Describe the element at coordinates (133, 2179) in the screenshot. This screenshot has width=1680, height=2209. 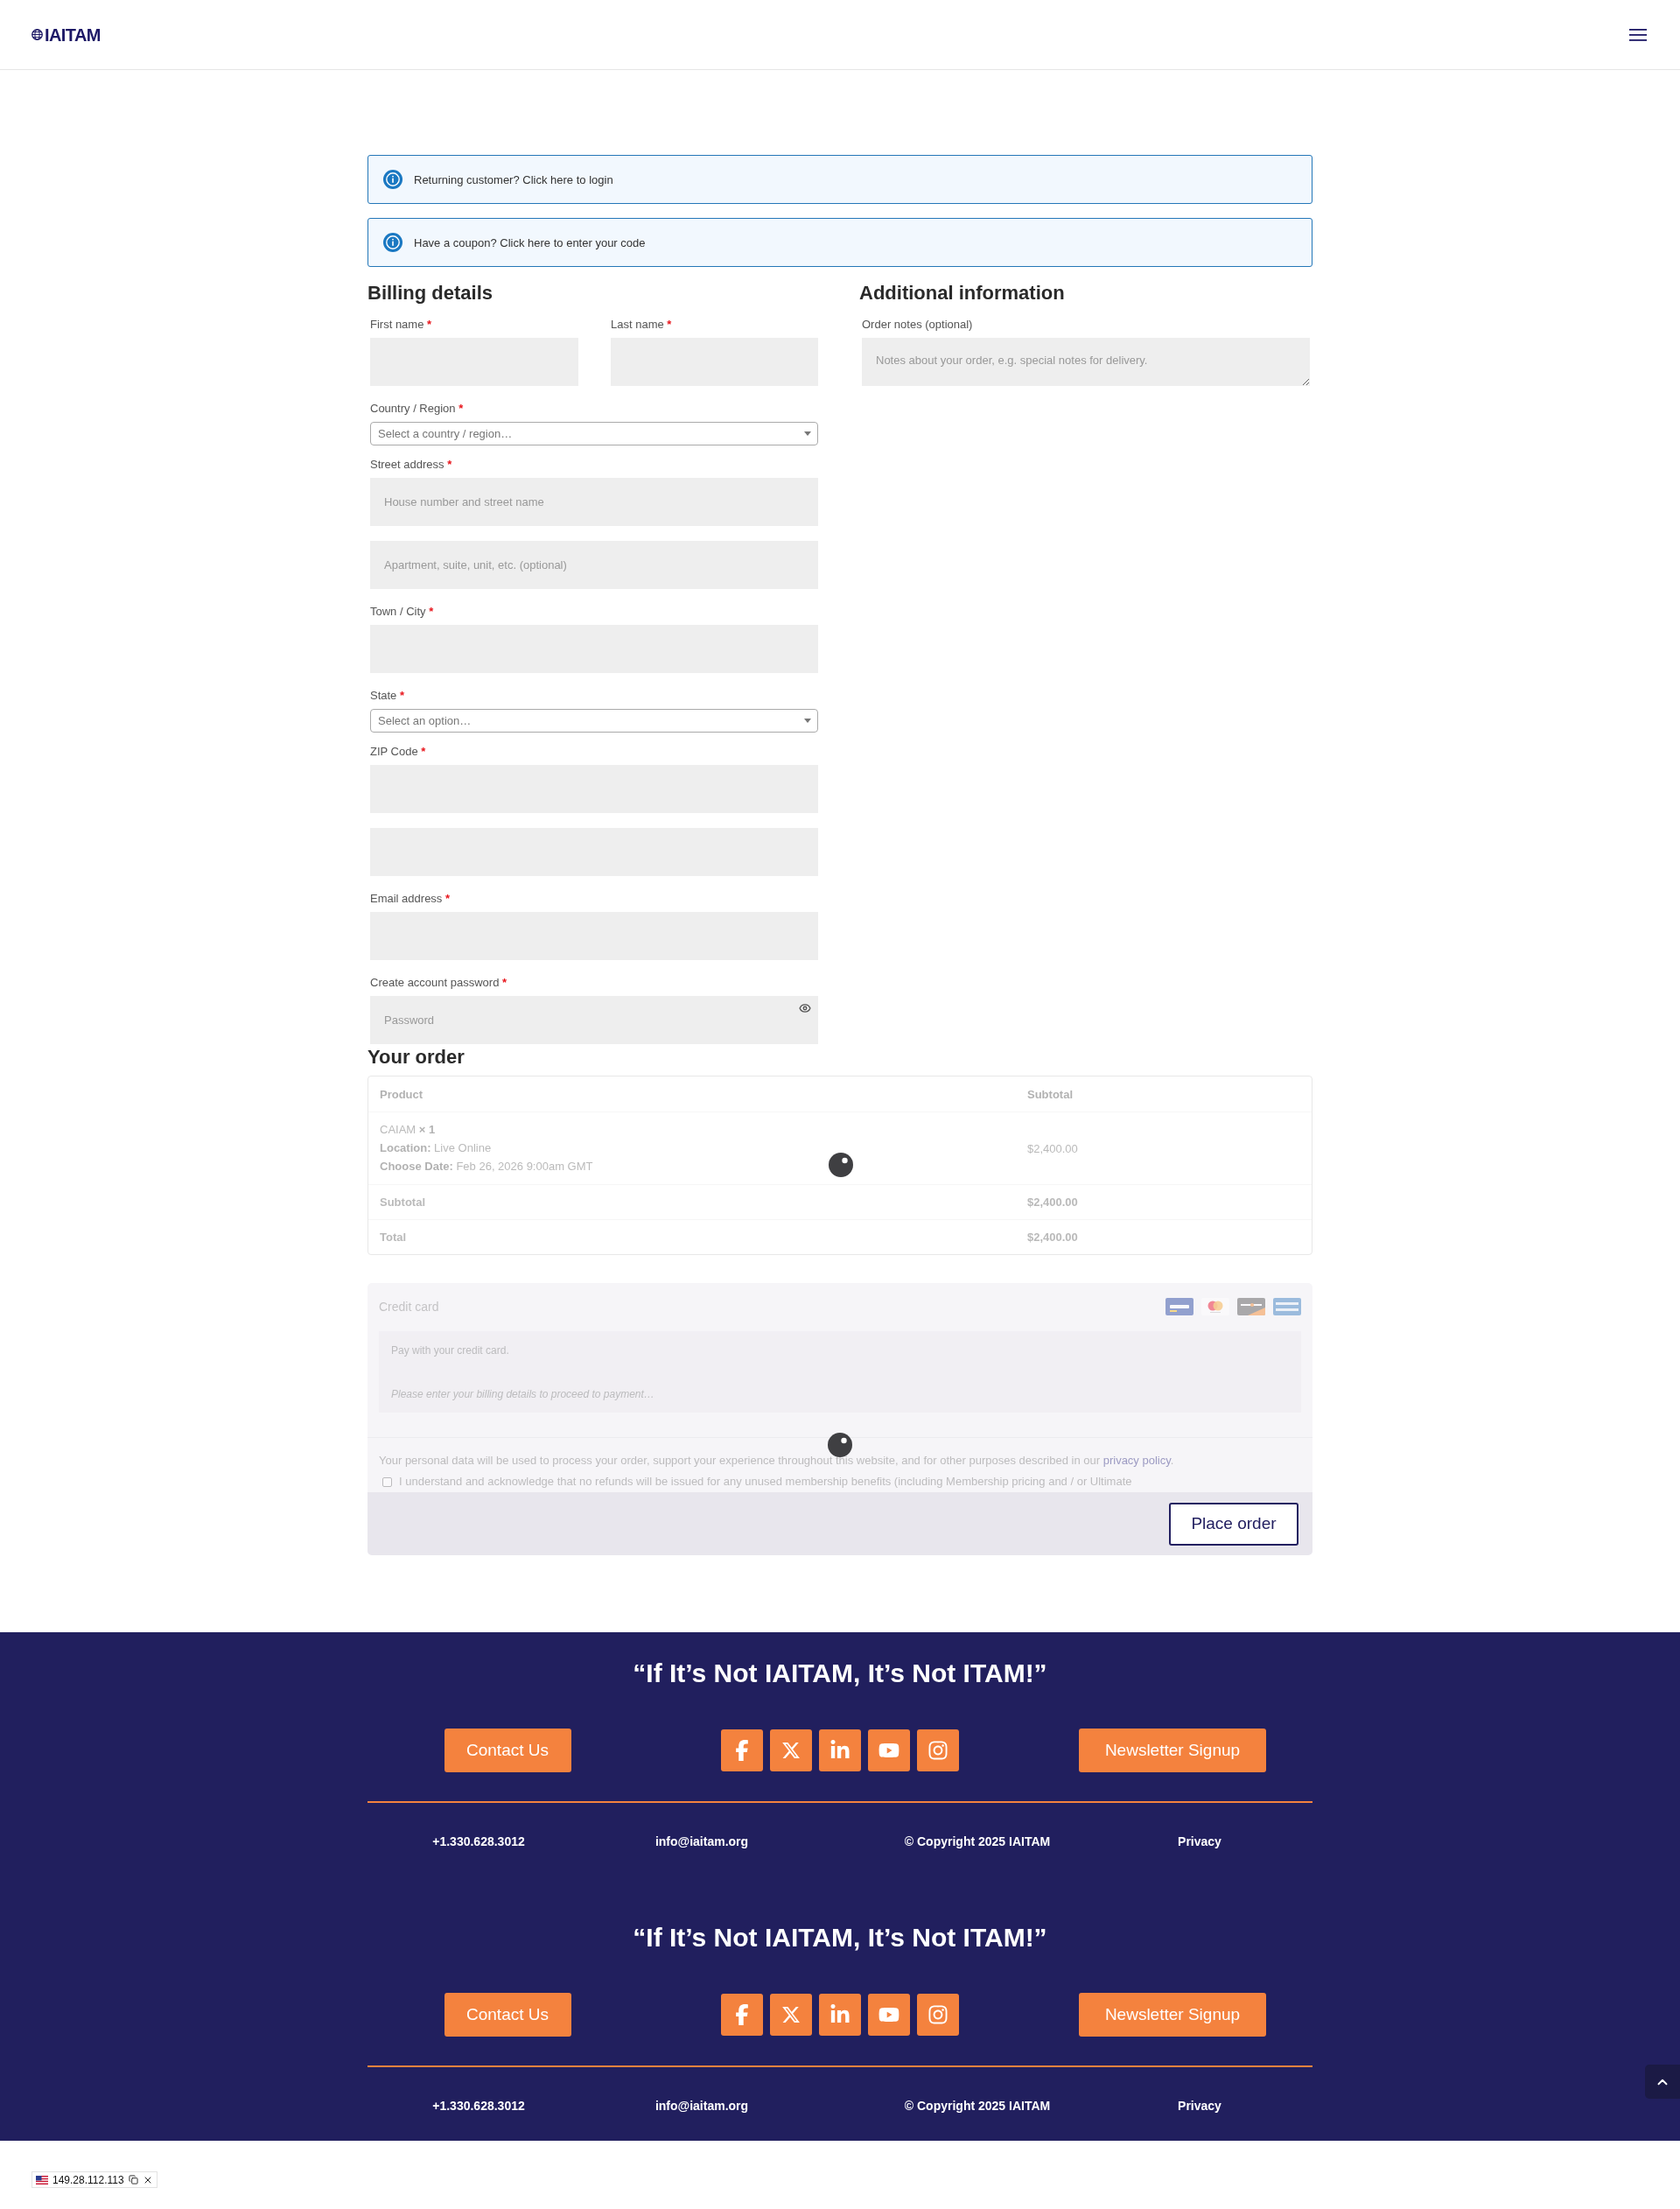
I see `copy-icon` at that location.